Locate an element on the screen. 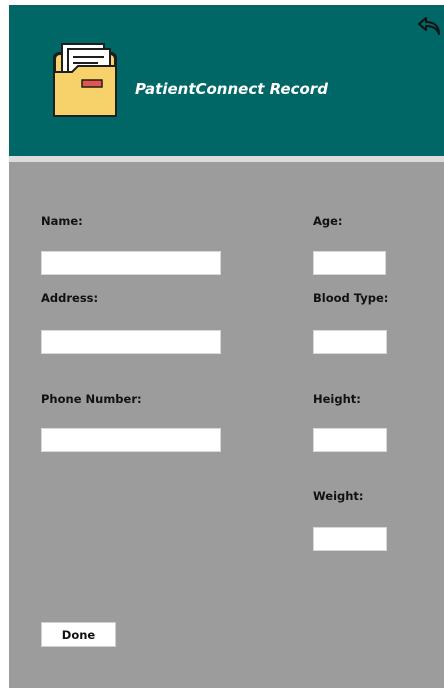  back-arrow-icon is located at coordinates (430, 26).